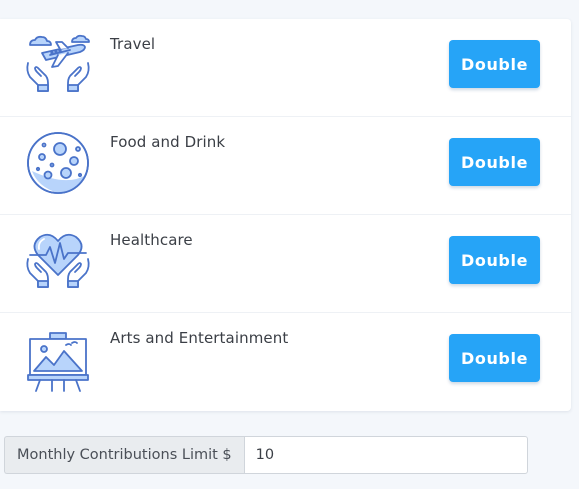  What do you see at coordinates (58, 261) in the screenshot?
I see `healthcare-icon` at bounding box center [58, 261].